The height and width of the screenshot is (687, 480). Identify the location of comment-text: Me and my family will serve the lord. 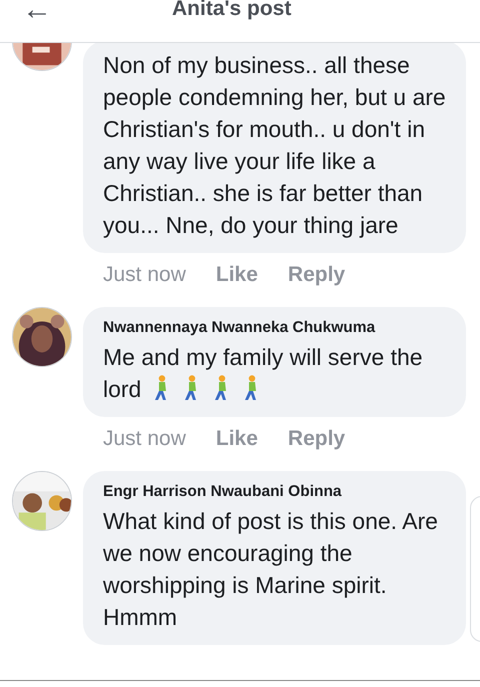
(263, 373).